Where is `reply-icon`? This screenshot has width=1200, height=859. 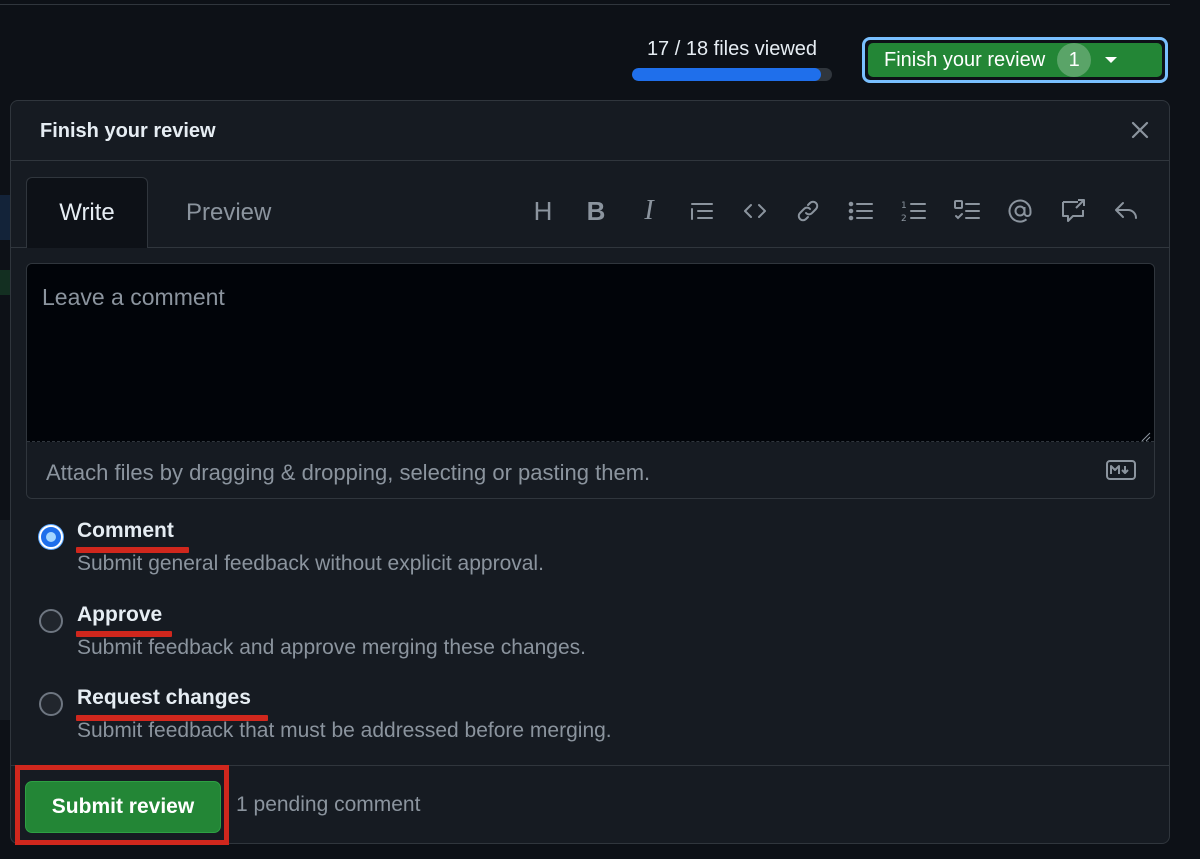 reply-icon is located at coordinates (1126, 211).